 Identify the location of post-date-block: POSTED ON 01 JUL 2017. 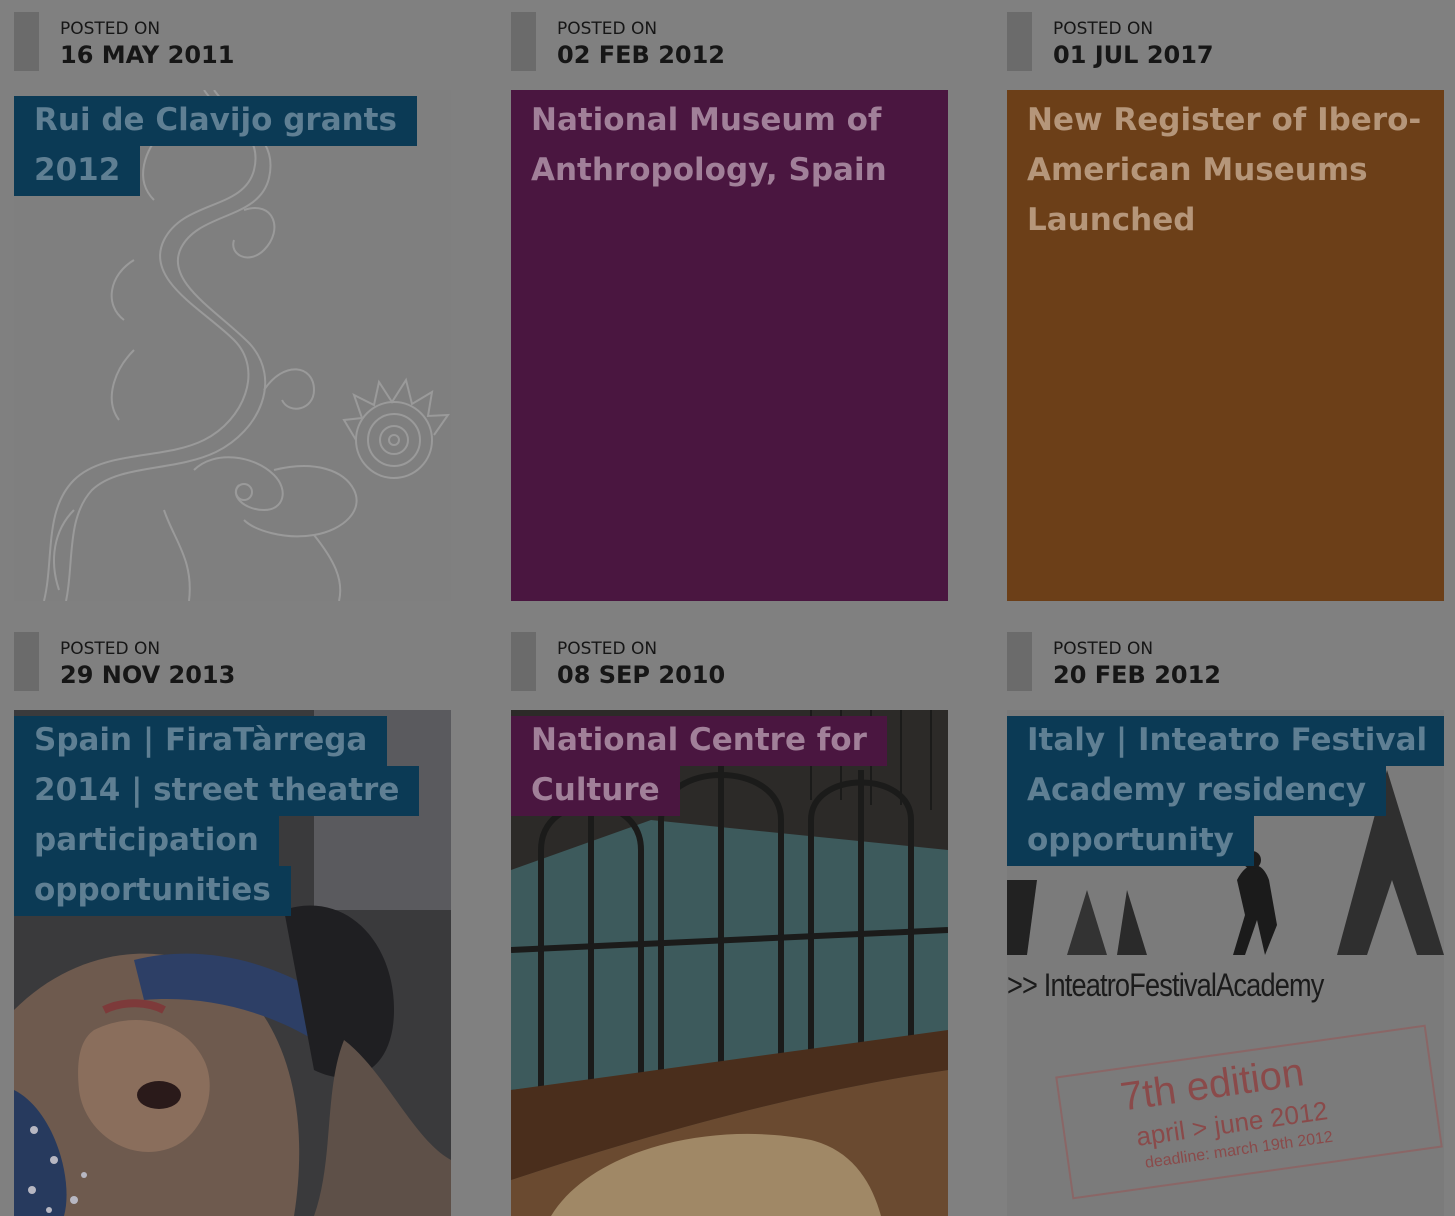
(1225, 41).